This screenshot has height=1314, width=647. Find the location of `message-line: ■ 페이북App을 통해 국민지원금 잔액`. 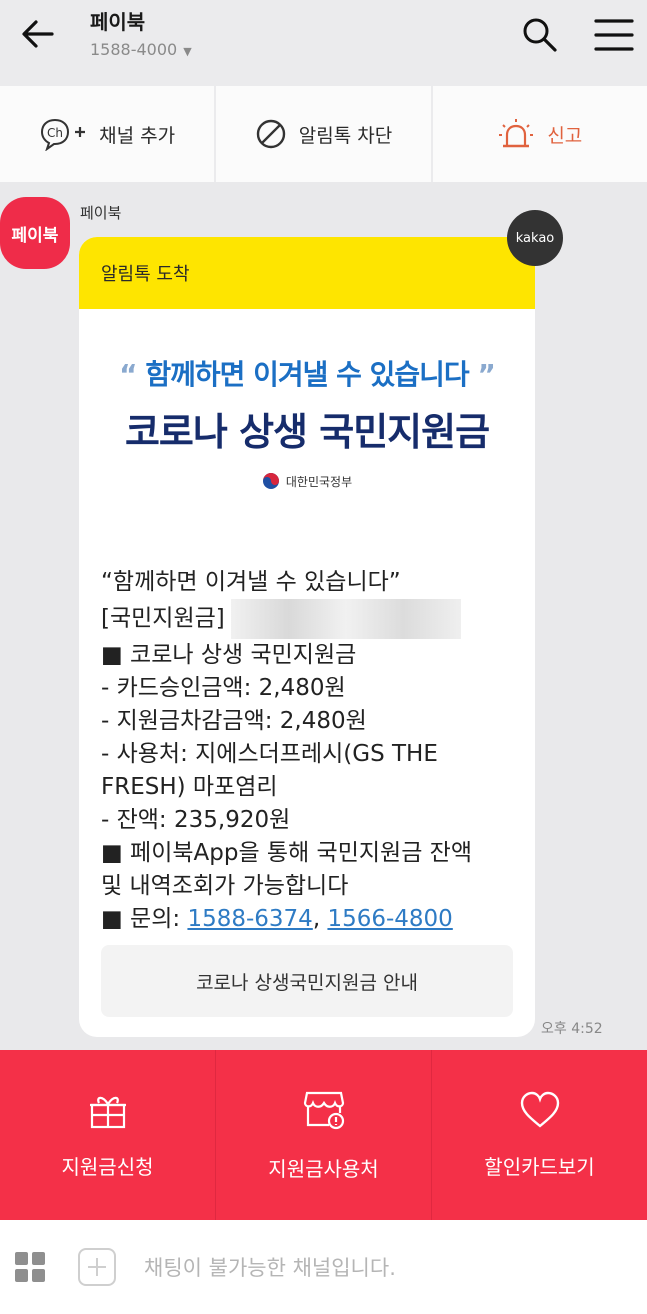

message-line: ■ 페이북App을 통해 국민지원금 잔액 is located at coordinates (286, 853).